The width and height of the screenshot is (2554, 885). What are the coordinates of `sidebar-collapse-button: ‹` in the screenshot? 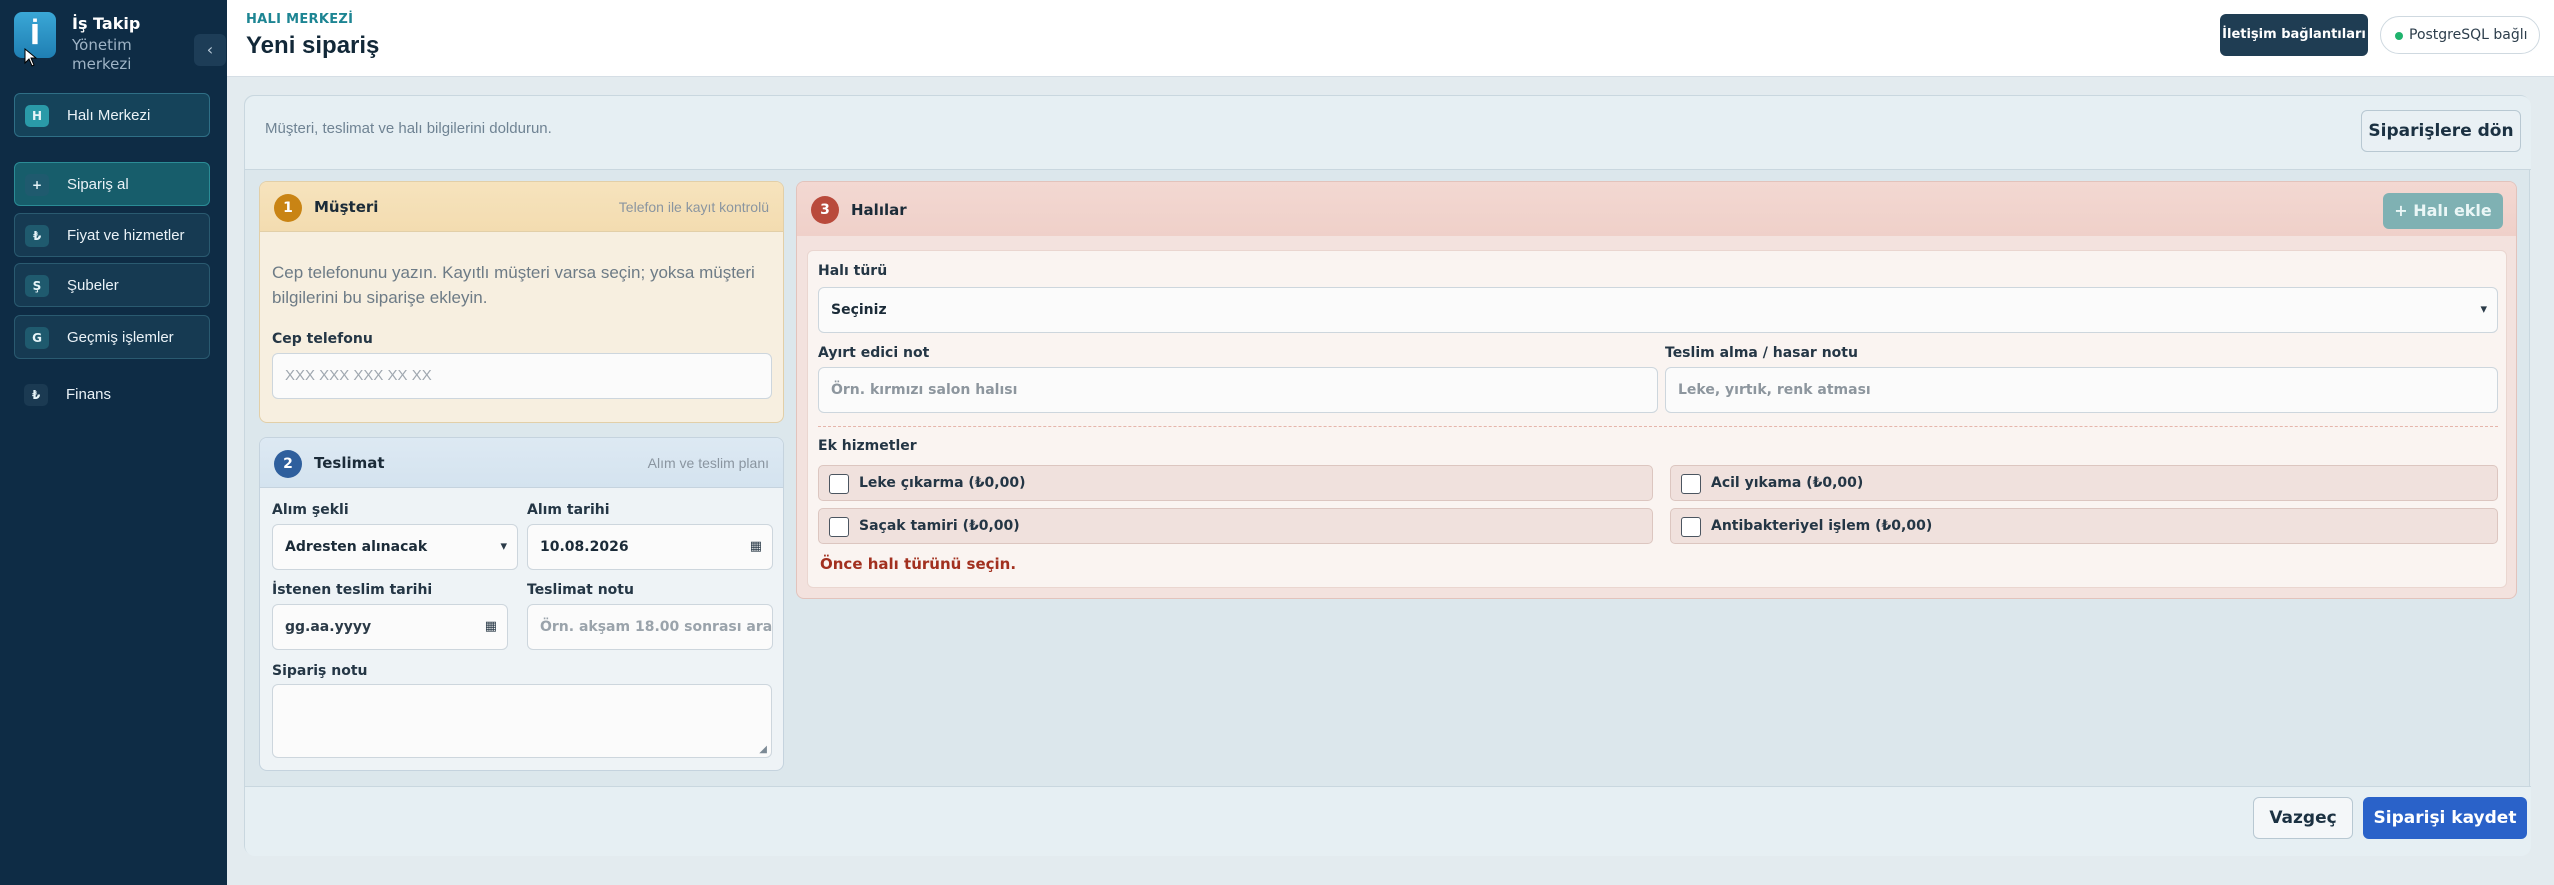 It's located at (210, 50).